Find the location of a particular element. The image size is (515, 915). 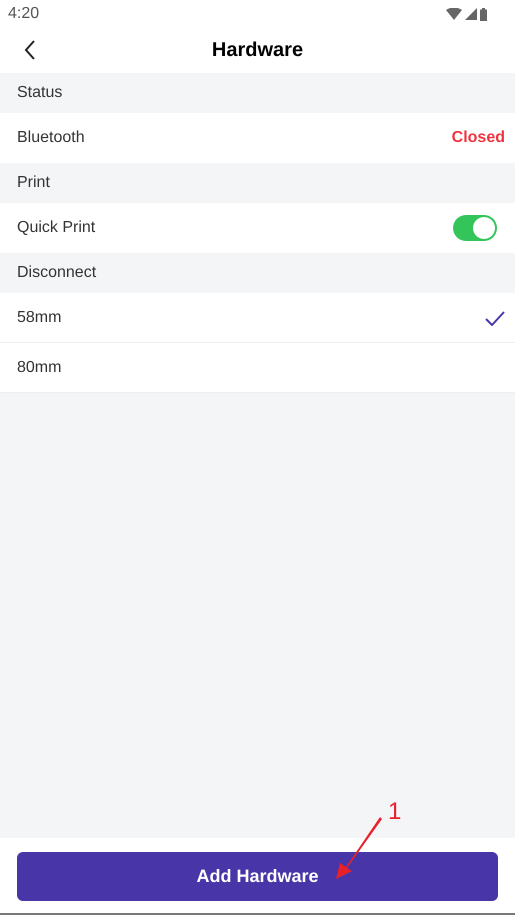

section-header: Status is located at coordinates (40, 93).